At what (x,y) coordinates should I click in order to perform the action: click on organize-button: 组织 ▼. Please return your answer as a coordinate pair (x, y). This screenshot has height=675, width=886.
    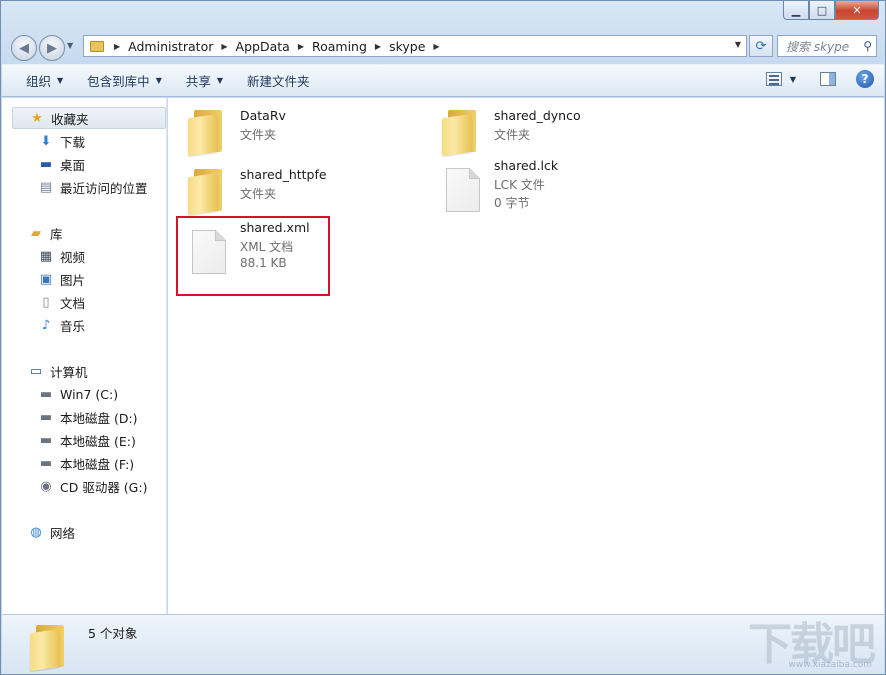
    Looking at the image, I should click on (38, 80).